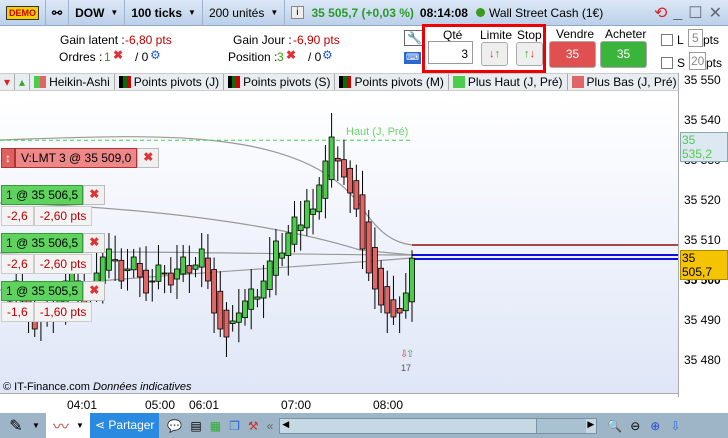 This screenshot has height=438, width=728. Describe the element at coordinates (174, 426) in the screenshot. I see `comment-icon: 💬` at that location.